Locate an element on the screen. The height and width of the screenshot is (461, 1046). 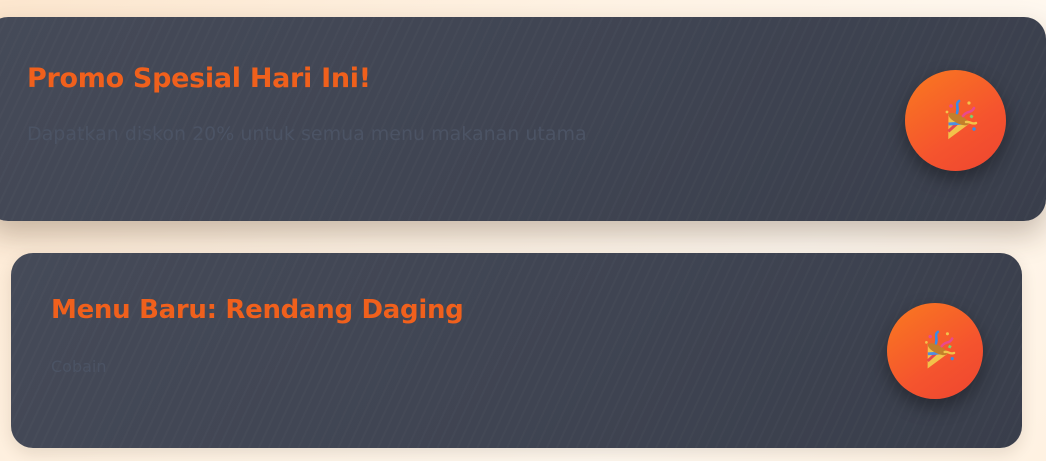
promo-title: Menu Baru: Rendang Daging is located at coordinates (257, 310).